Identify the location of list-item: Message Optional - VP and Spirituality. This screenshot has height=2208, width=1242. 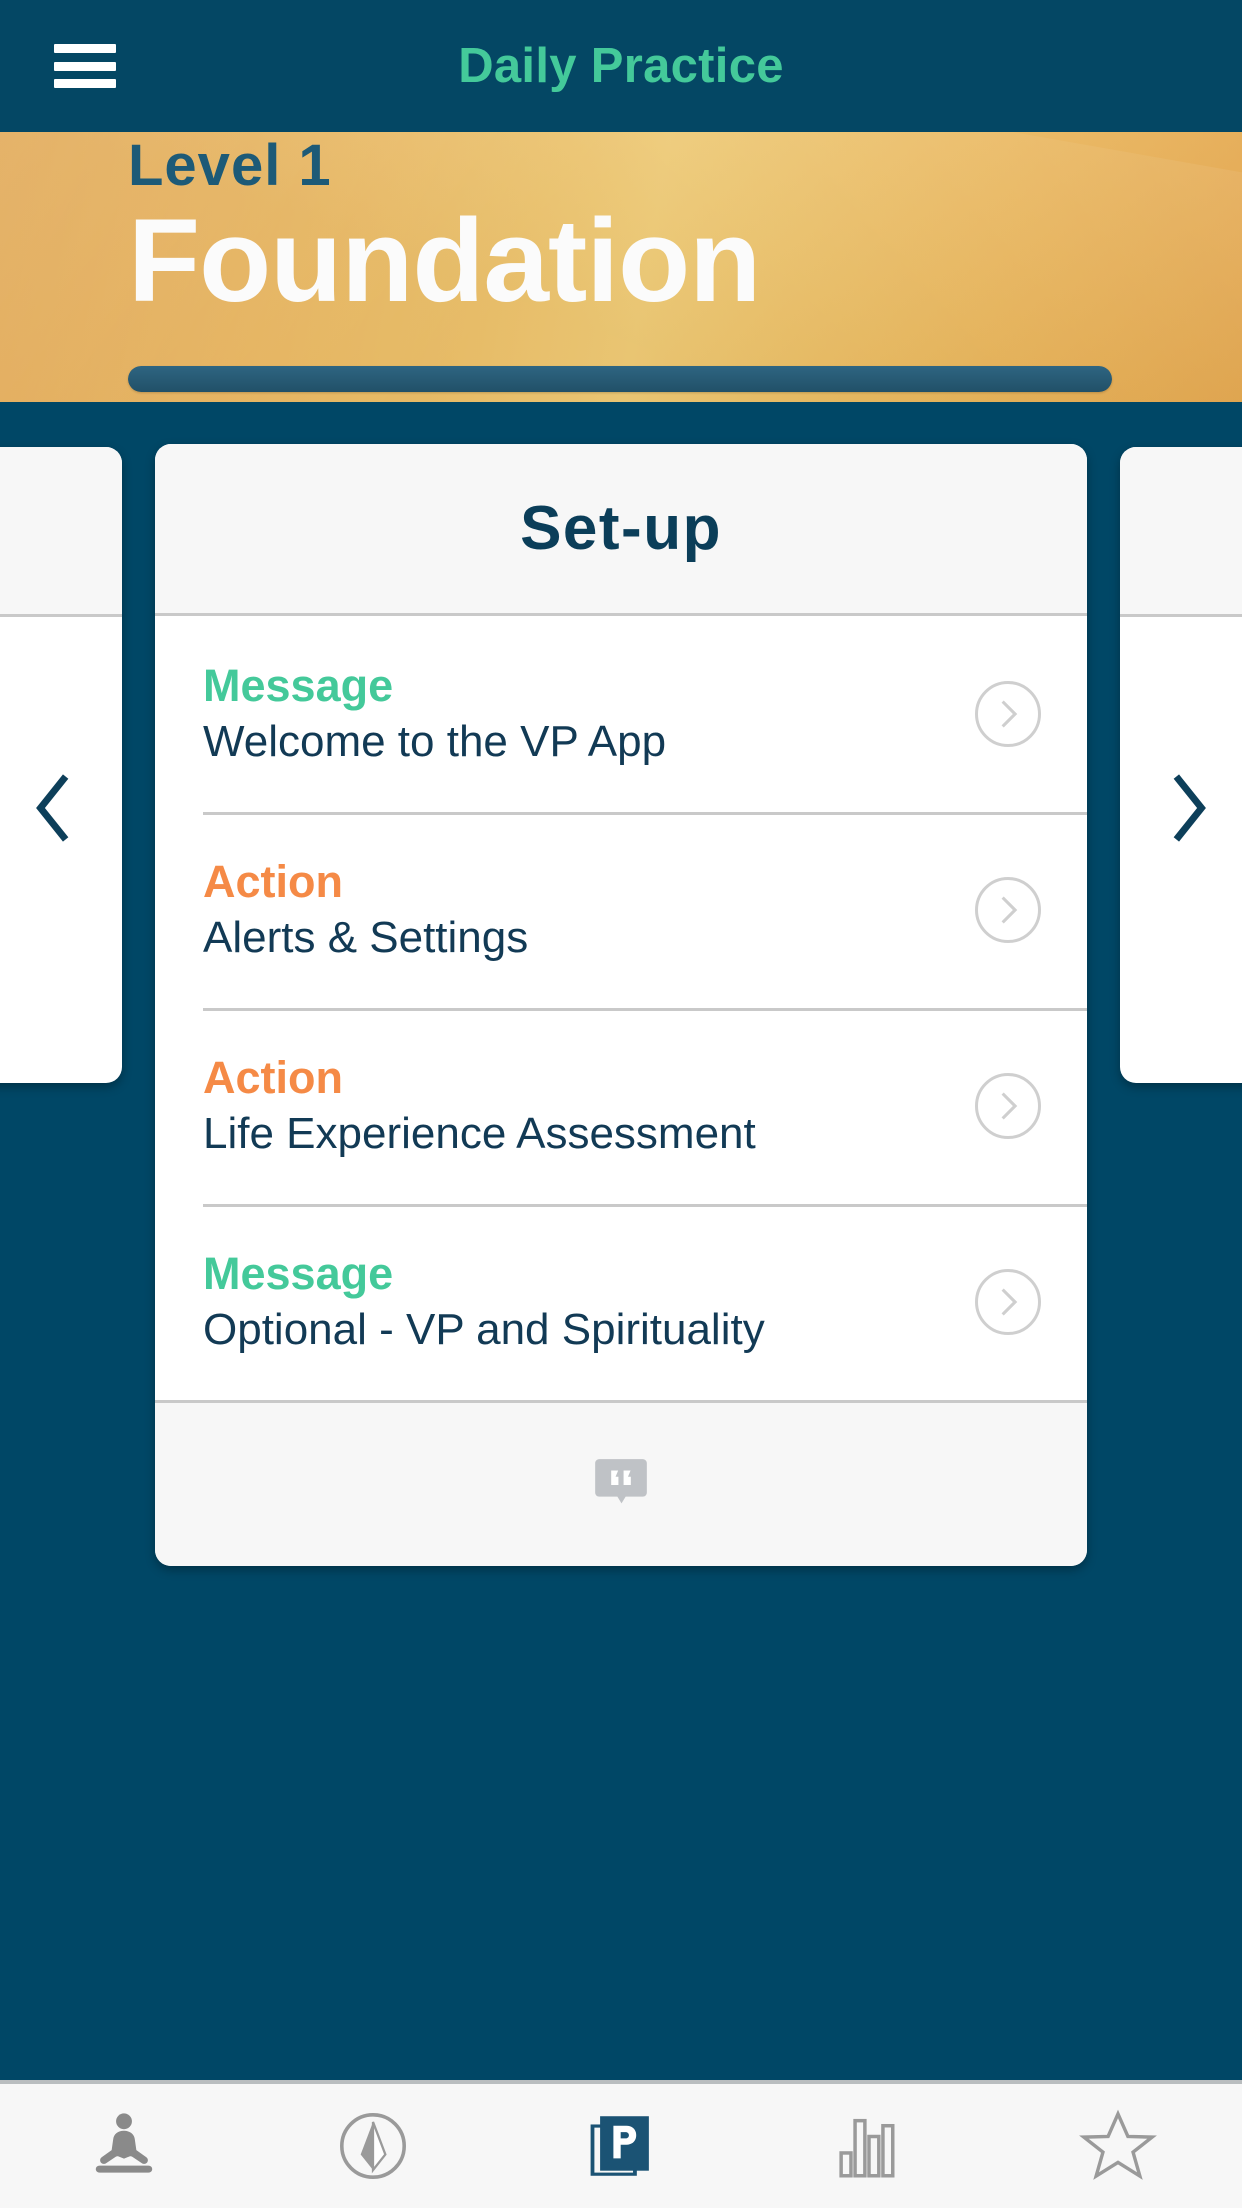
(621, 1302).